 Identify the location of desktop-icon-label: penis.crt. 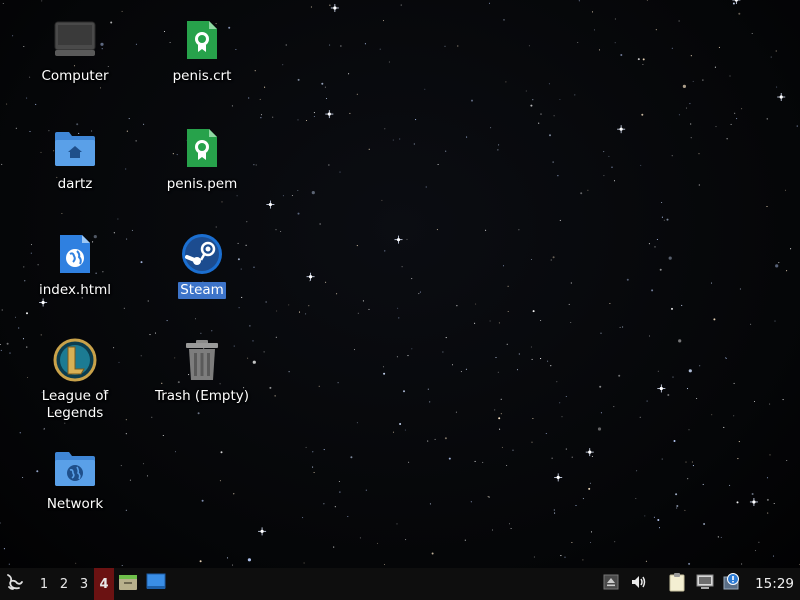
(202, 76).